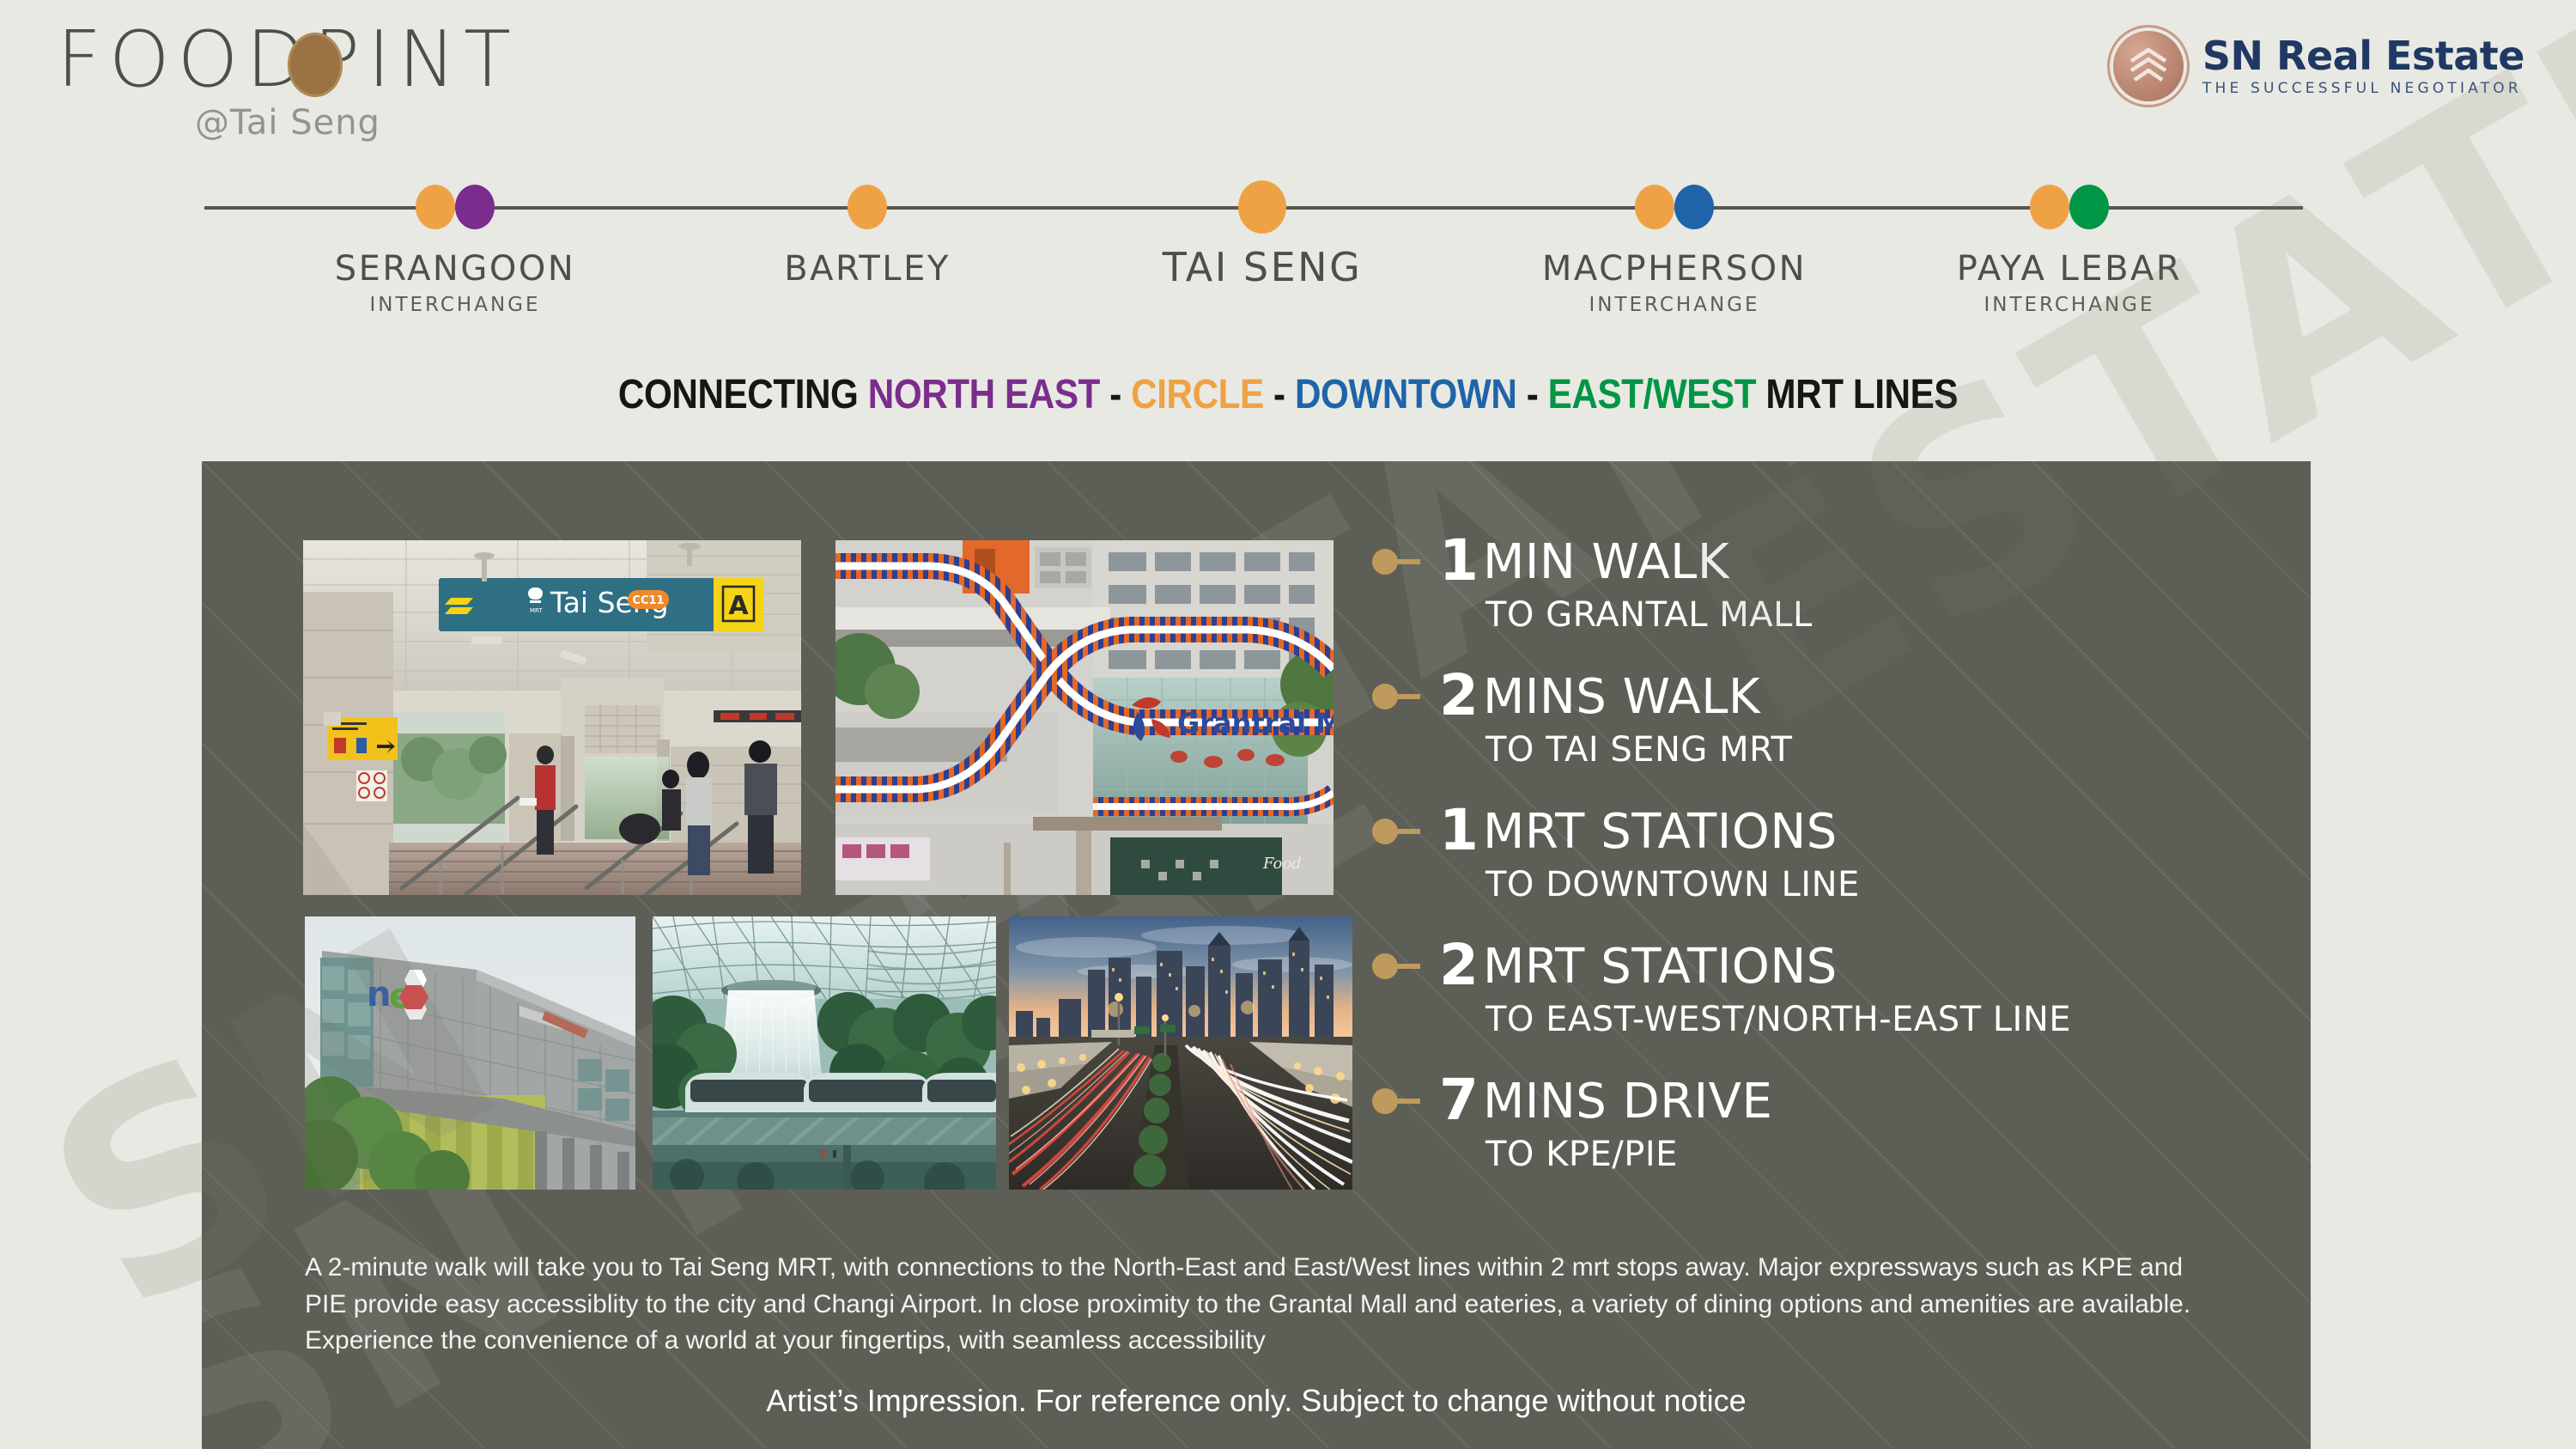  I want to click on stat-item: 2 MINS WALK TO TAI SENG MRT, so click(1827, 718).